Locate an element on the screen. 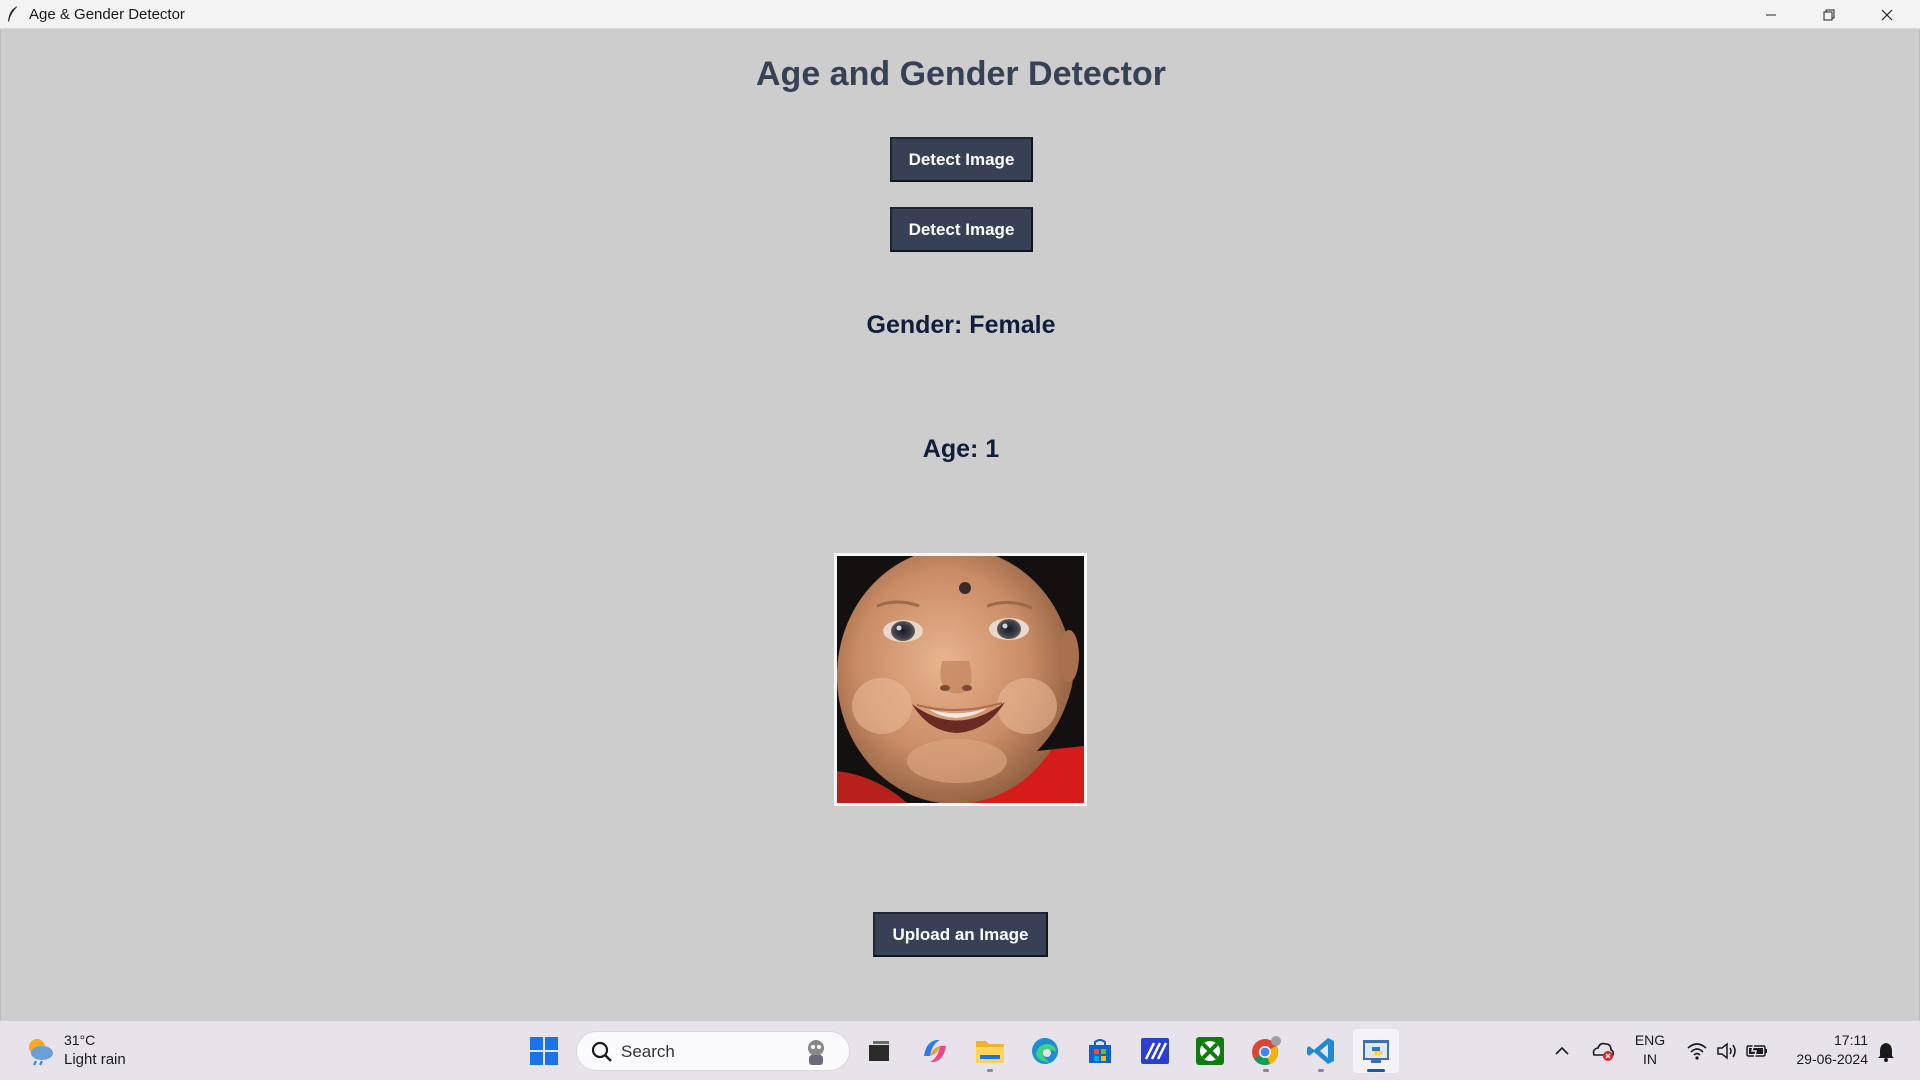  xbox-icon is located at coordinates (1210, 1051).